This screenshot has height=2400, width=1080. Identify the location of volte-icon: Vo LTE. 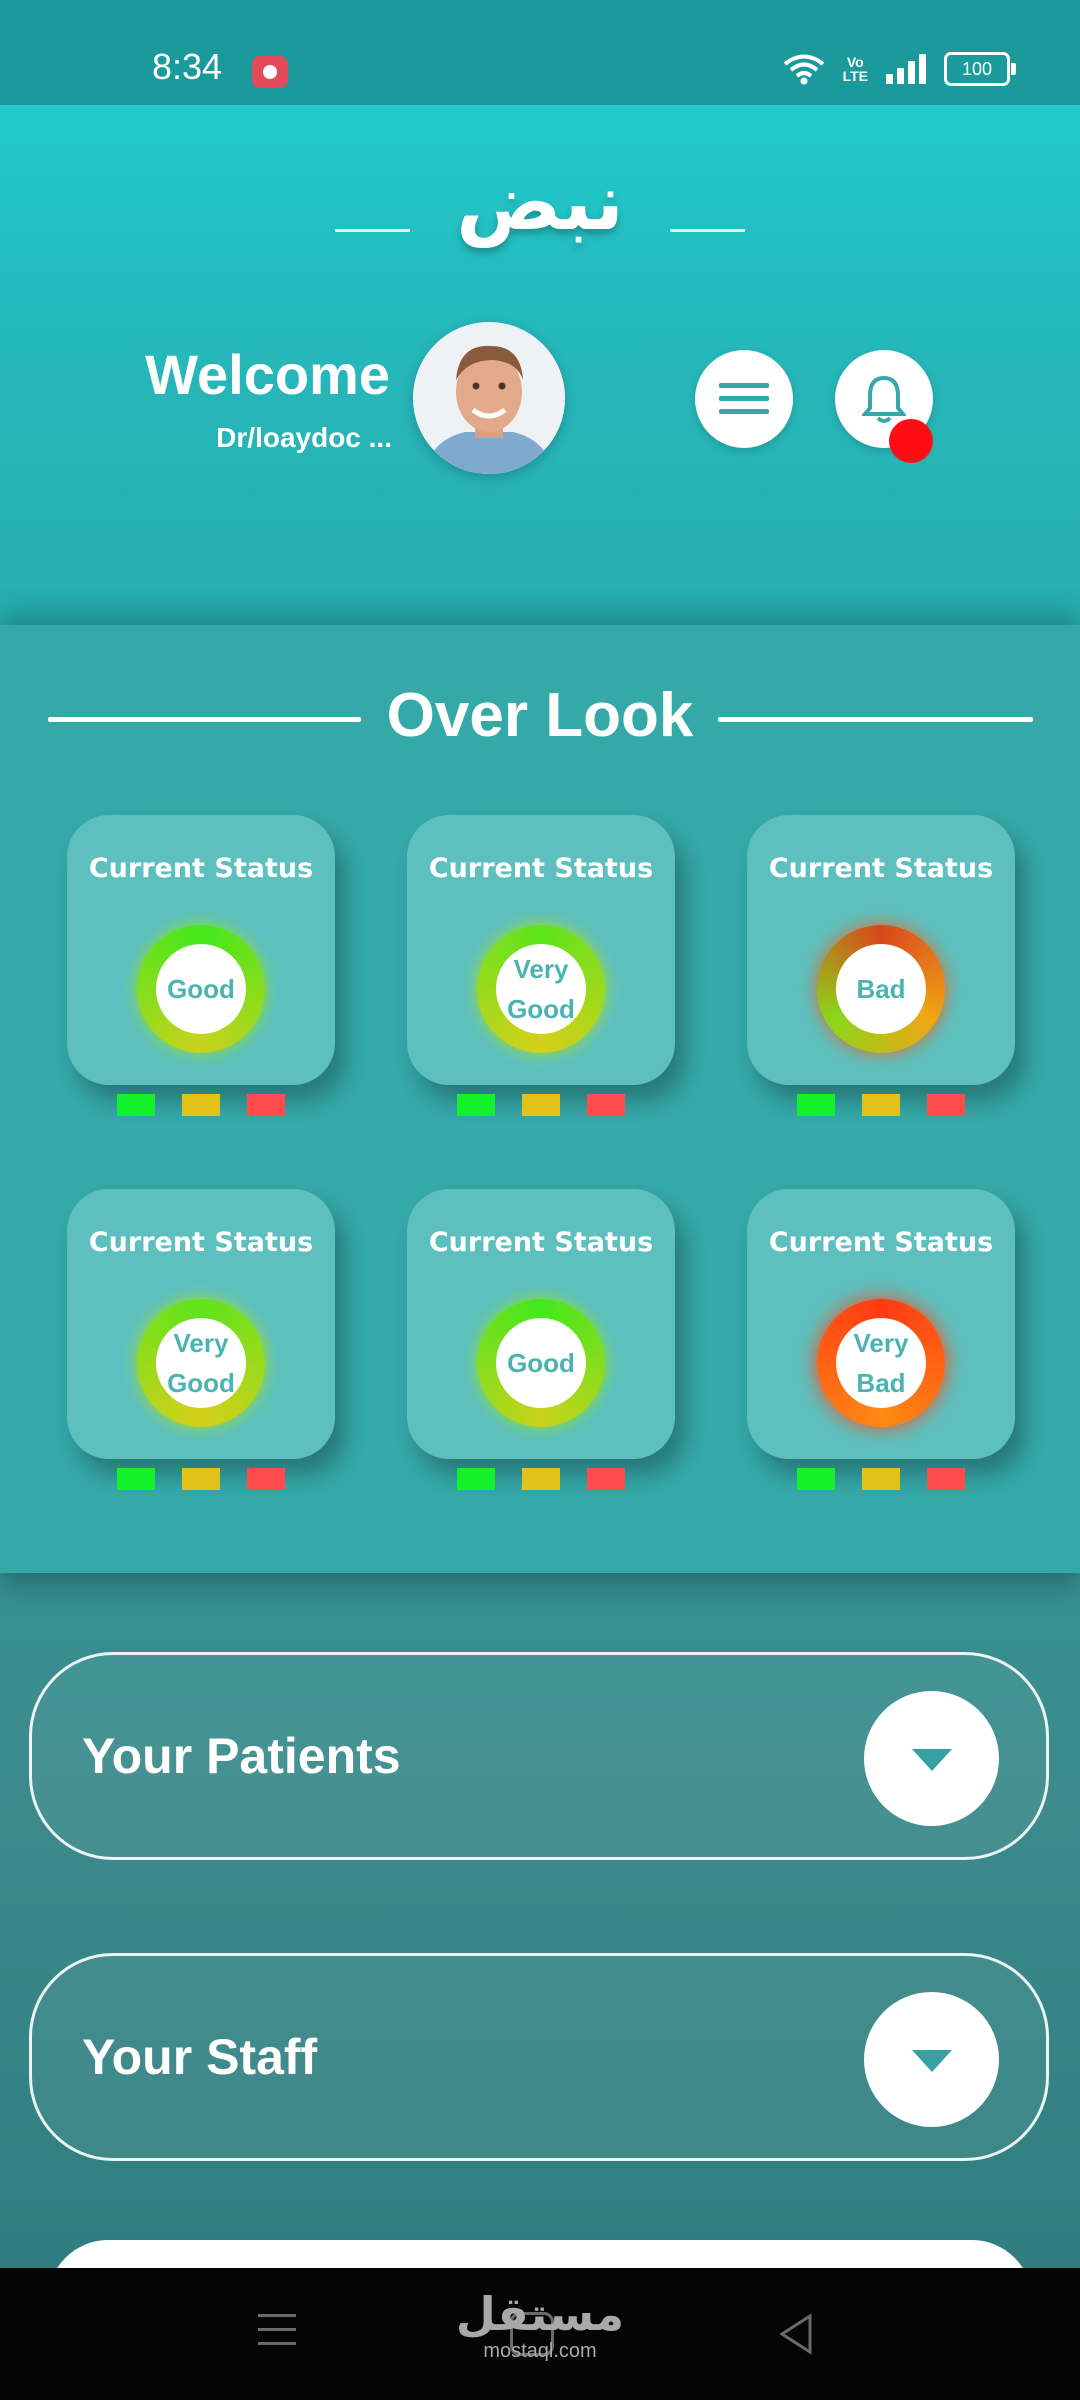
(855, 69).